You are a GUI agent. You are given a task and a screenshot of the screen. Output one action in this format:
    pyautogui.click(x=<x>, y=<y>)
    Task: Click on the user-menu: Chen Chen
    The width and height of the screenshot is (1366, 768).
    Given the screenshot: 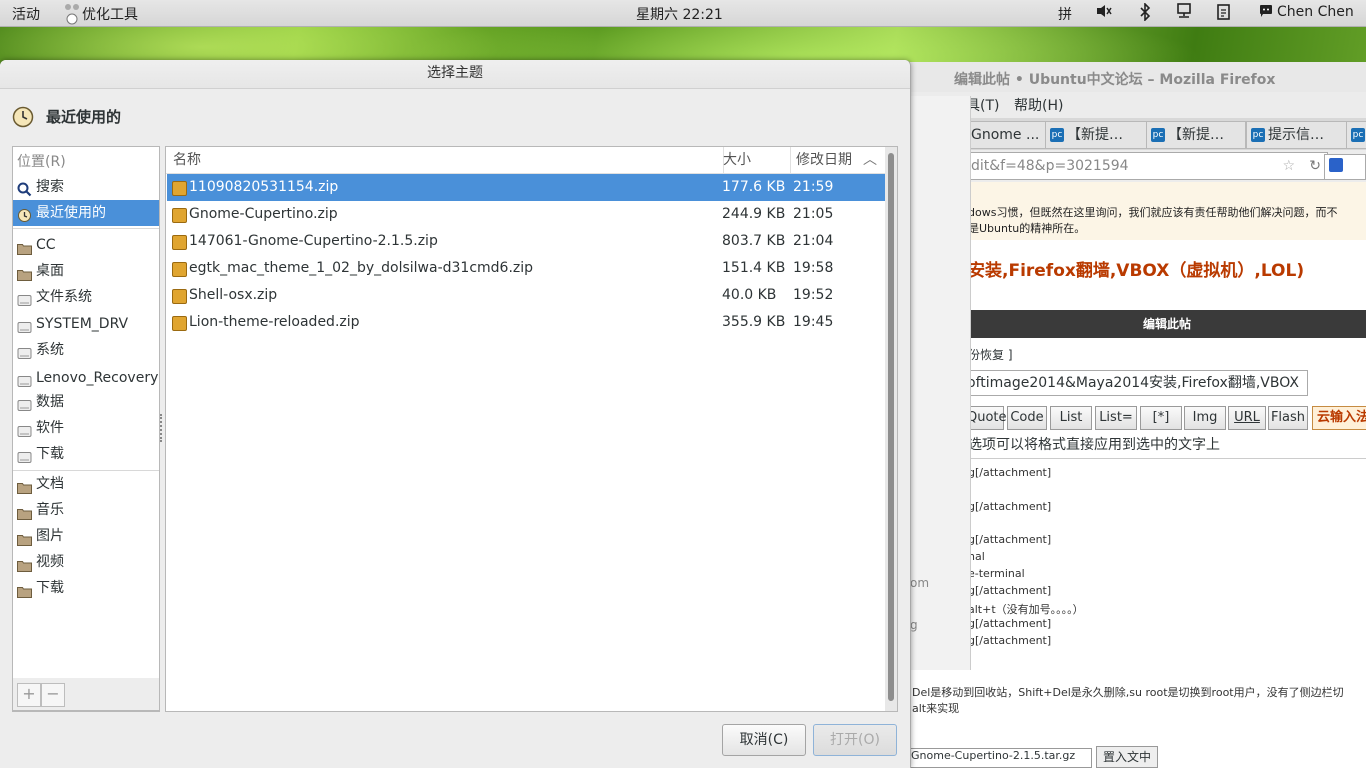 What is the action you would take?
    pyautogui.click(x=1315, y=12)
    